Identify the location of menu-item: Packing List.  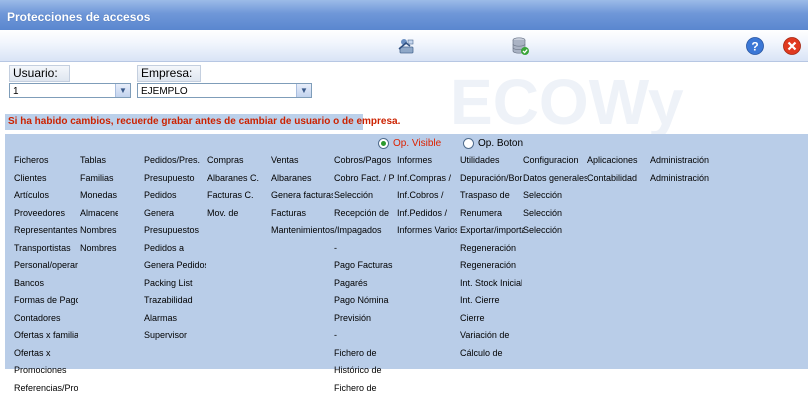
(175, 283).